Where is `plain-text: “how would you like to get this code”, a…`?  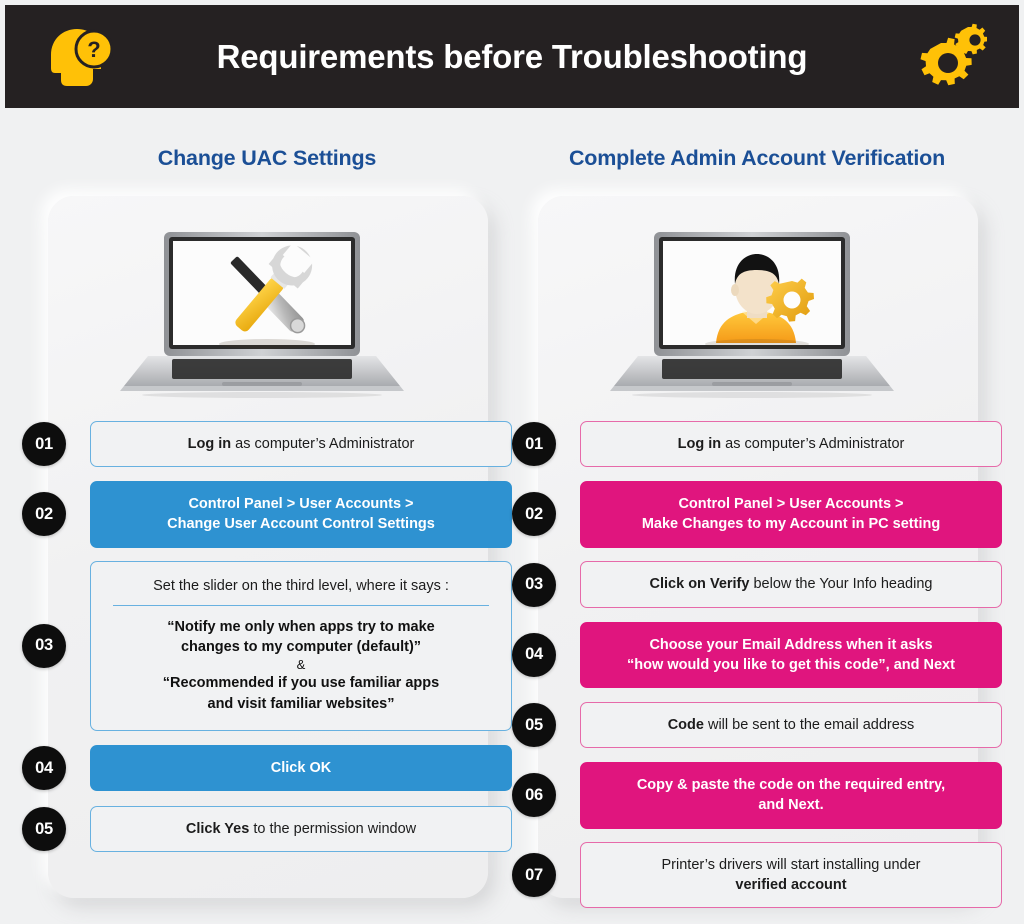
plain-text: “how would you like to get this code”, a… is located at coordinates (775, 664).